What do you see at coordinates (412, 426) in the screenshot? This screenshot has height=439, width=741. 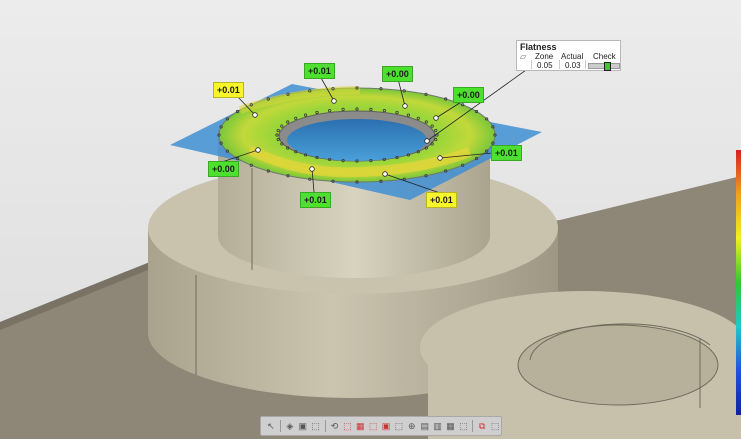 I see `toolbar-button: ⊕` at bounding box center [412, 426].